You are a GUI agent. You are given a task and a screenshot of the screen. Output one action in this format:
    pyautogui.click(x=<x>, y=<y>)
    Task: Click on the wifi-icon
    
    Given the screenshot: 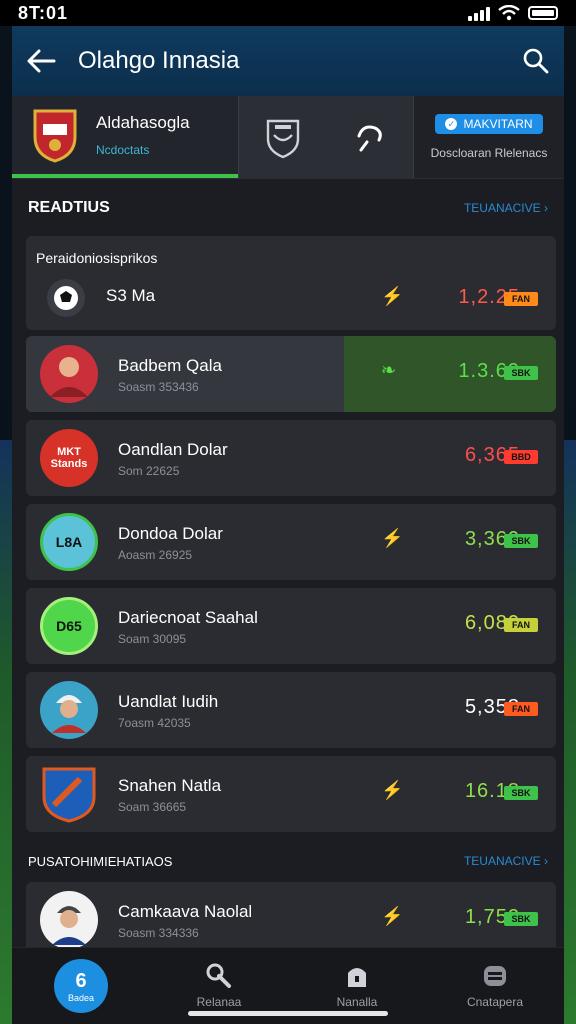 What is the action you would take?
    pyautogui.click(x=509, y=13)
    